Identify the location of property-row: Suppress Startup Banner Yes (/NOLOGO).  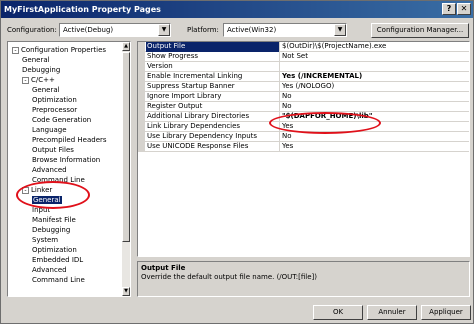
(303, 87).